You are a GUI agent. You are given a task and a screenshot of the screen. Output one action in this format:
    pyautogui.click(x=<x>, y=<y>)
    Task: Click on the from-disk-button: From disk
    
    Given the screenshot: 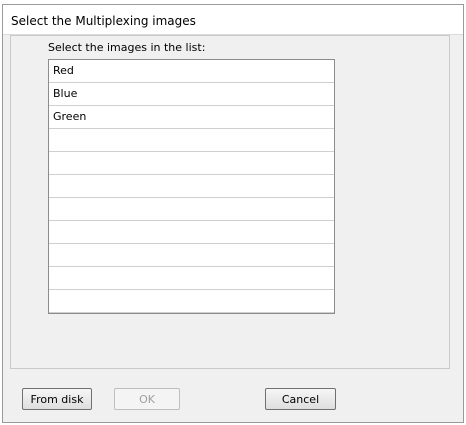 What is the action you would take?
    pyautogui.click(x=57, y=399)
    